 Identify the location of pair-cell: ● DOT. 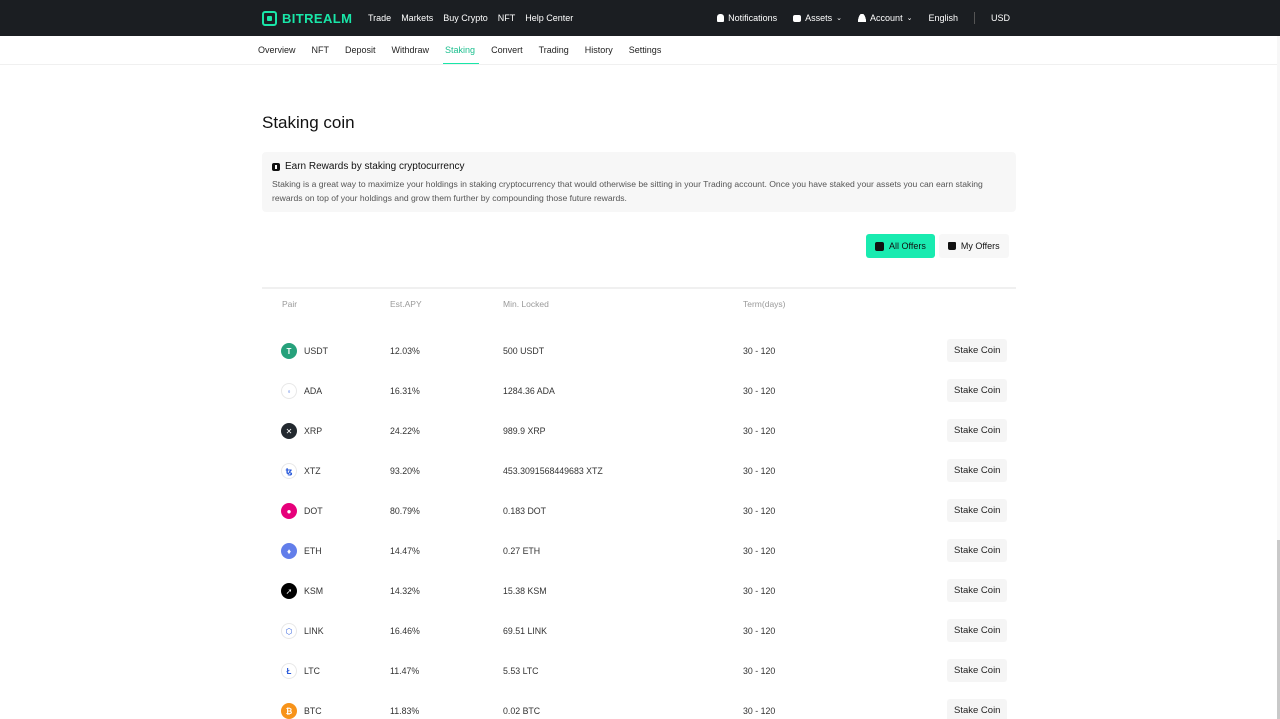
(302, 511).